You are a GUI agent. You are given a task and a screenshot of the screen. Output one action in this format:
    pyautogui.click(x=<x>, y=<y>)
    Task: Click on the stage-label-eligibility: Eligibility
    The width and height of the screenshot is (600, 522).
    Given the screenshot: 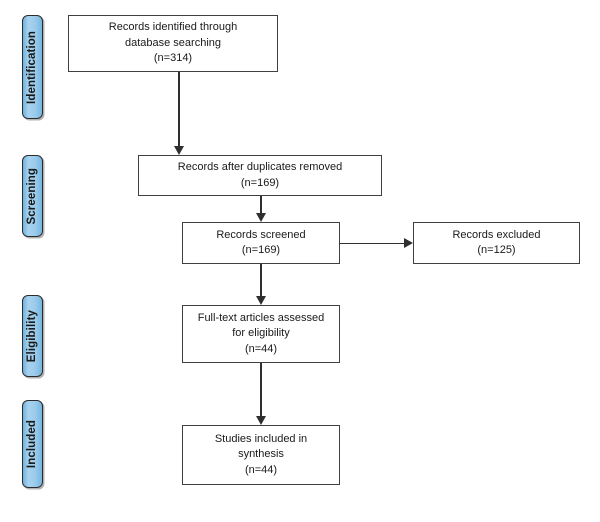 What is the action you would take?
    pyautogui.click(x=31, y=336)
    